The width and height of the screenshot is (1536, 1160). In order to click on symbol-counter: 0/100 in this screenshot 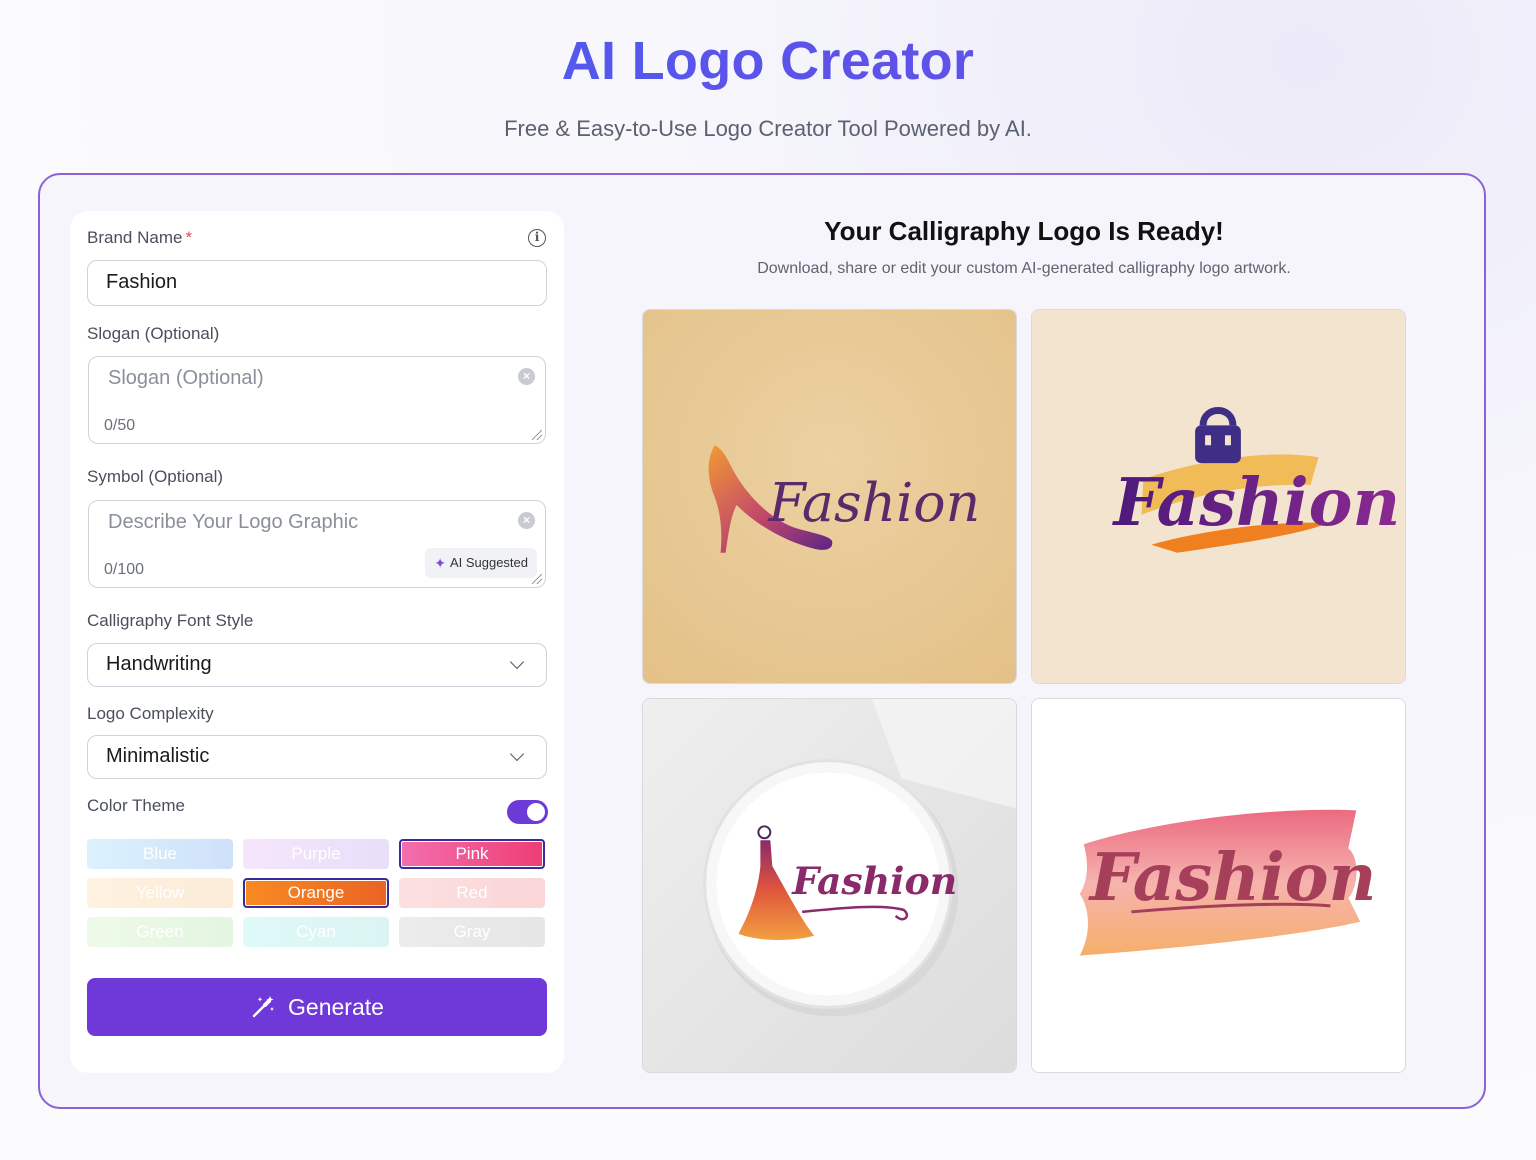, I will do `click(124, 569)`.